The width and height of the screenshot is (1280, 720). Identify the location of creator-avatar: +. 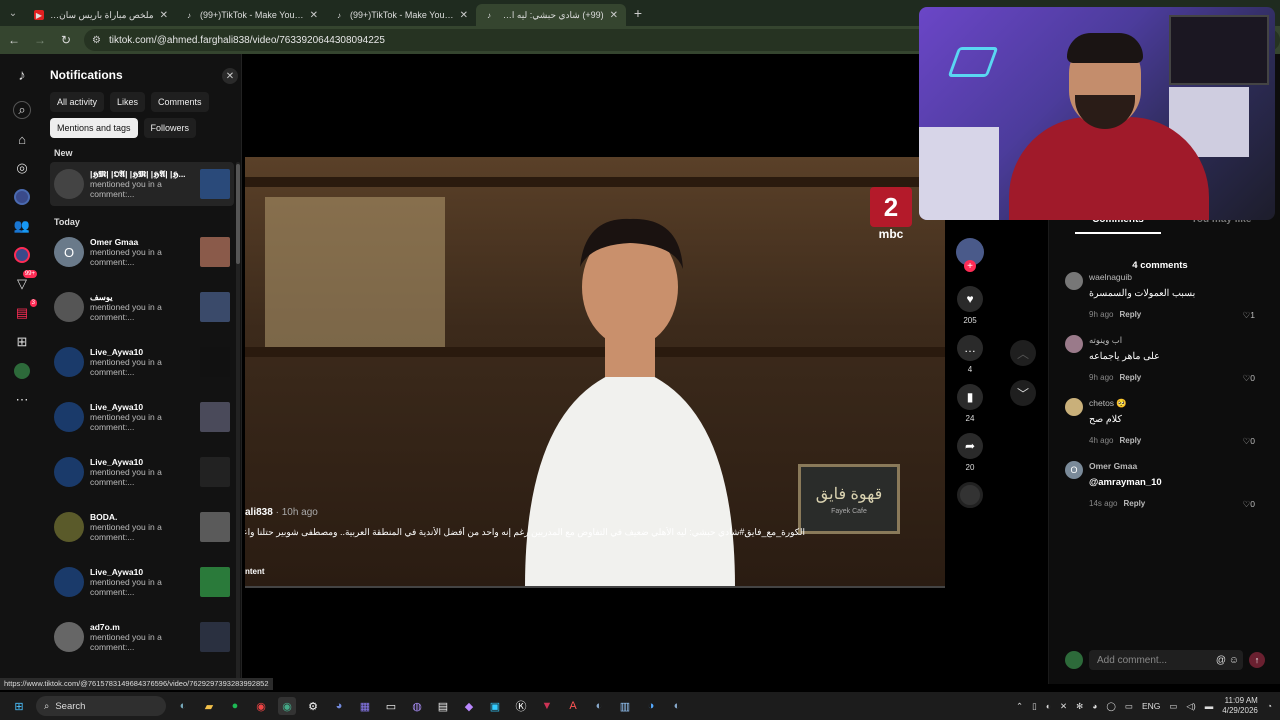
(970, 255).